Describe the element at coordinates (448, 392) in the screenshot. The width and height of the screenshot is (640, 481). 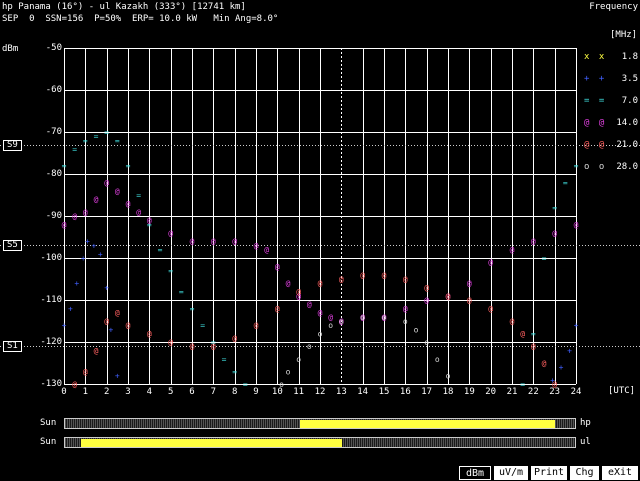
I see `x-tick-label: 18` at that location.